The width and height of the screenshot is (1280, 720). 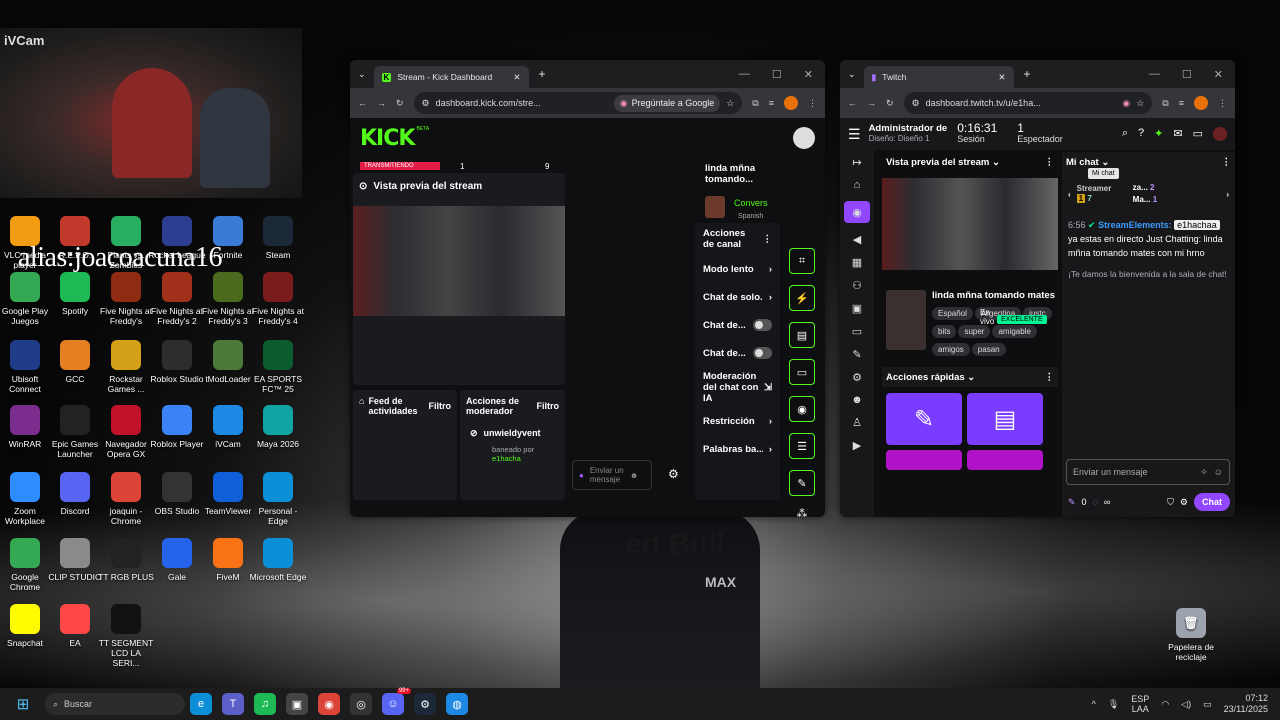 What do you see at coordinates (1212, 502) in the screenshot?
I see `chat-send-button: Chat` at bounding box center [1212, 502].